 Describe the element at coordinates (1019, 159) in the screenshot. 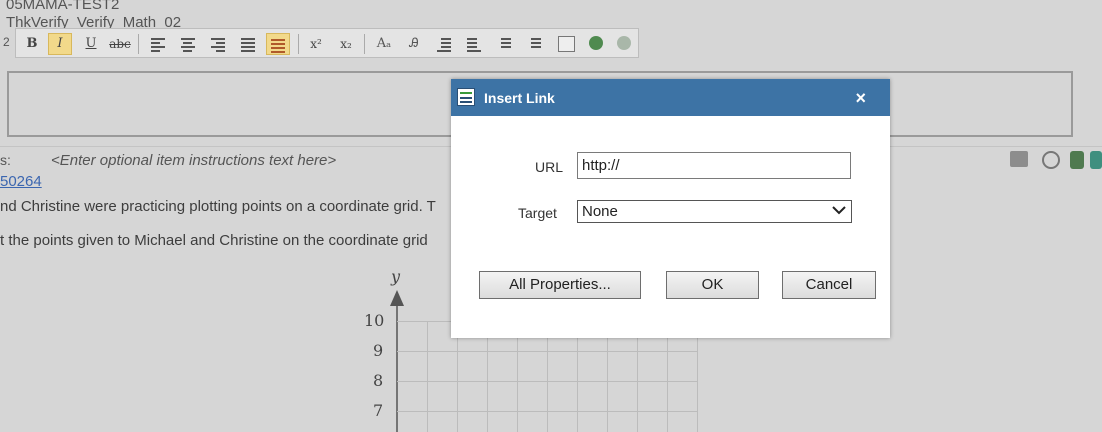

I see `edit-icon` at that location.